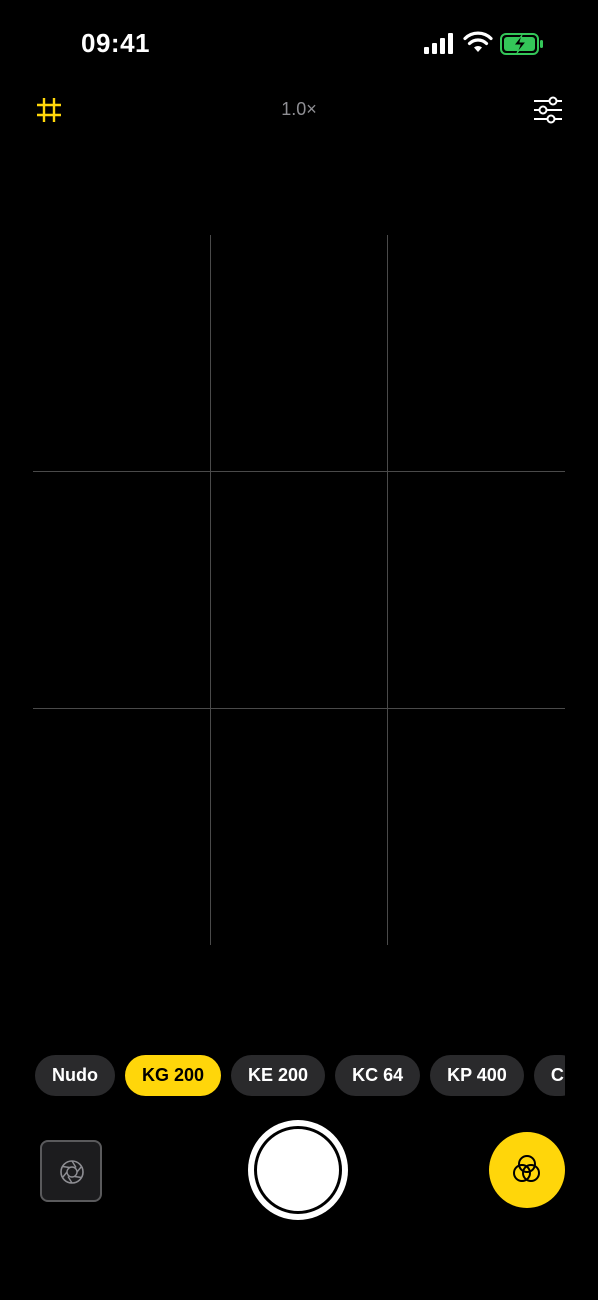 This screenshot has width=598, height=1300. Describe the element at coordinates (521, 44) in the screenshot. I see `battery-charging-icon` at that location.